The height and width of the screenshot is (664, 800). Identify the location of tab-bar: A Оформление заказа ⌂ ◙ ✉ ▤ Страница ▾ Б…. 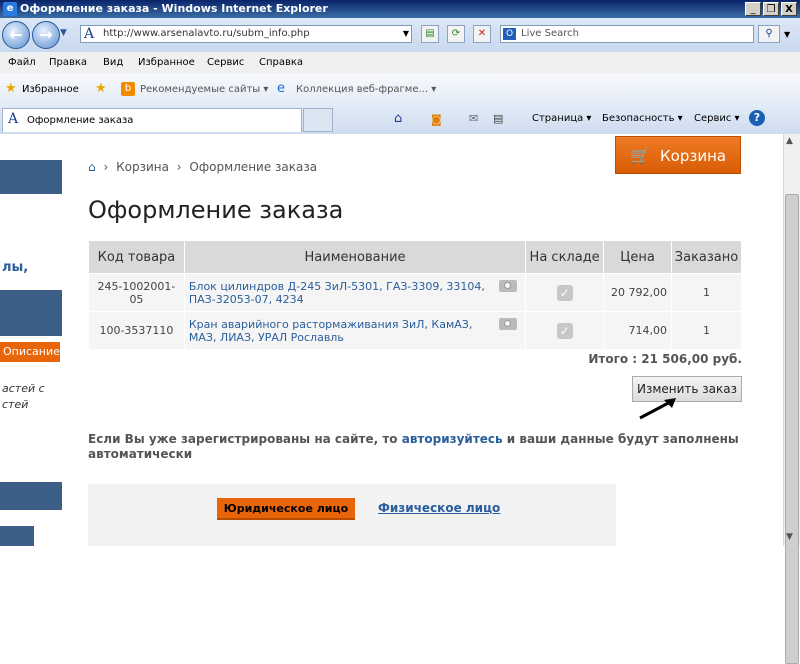
(400, 119).